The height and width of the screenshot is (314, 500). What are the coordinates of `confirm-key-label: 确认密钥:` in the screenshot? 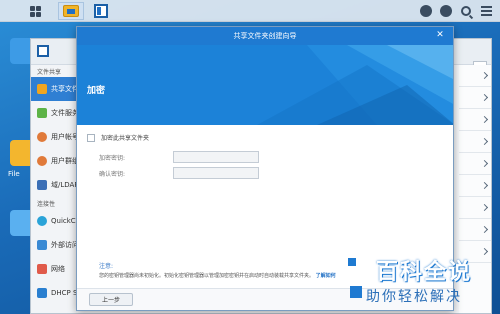 It's located at (112, 174).